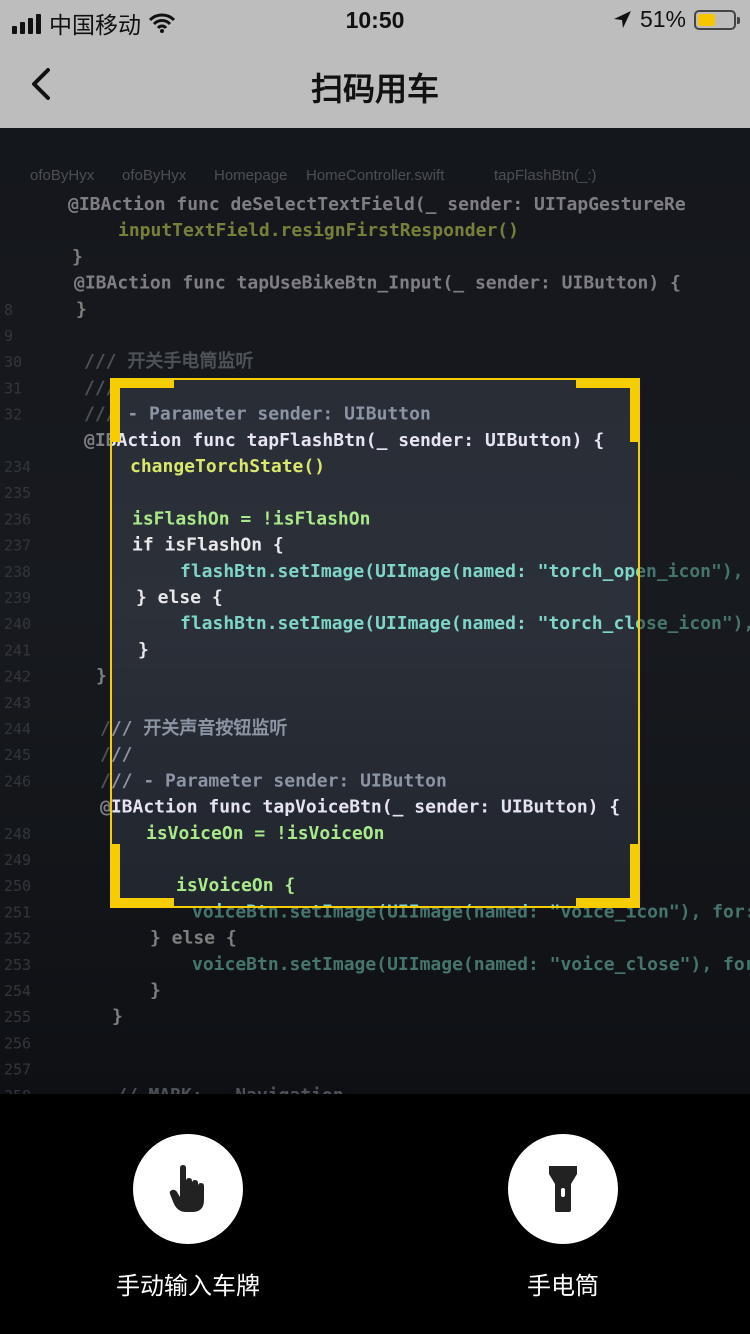 Image resolution: width=750 pixels, height=1334 pixels. What do you see at coordinates (142, 410) in the screenshot?
I see `scan-corner-top-left` at bounding box center [142, 410].